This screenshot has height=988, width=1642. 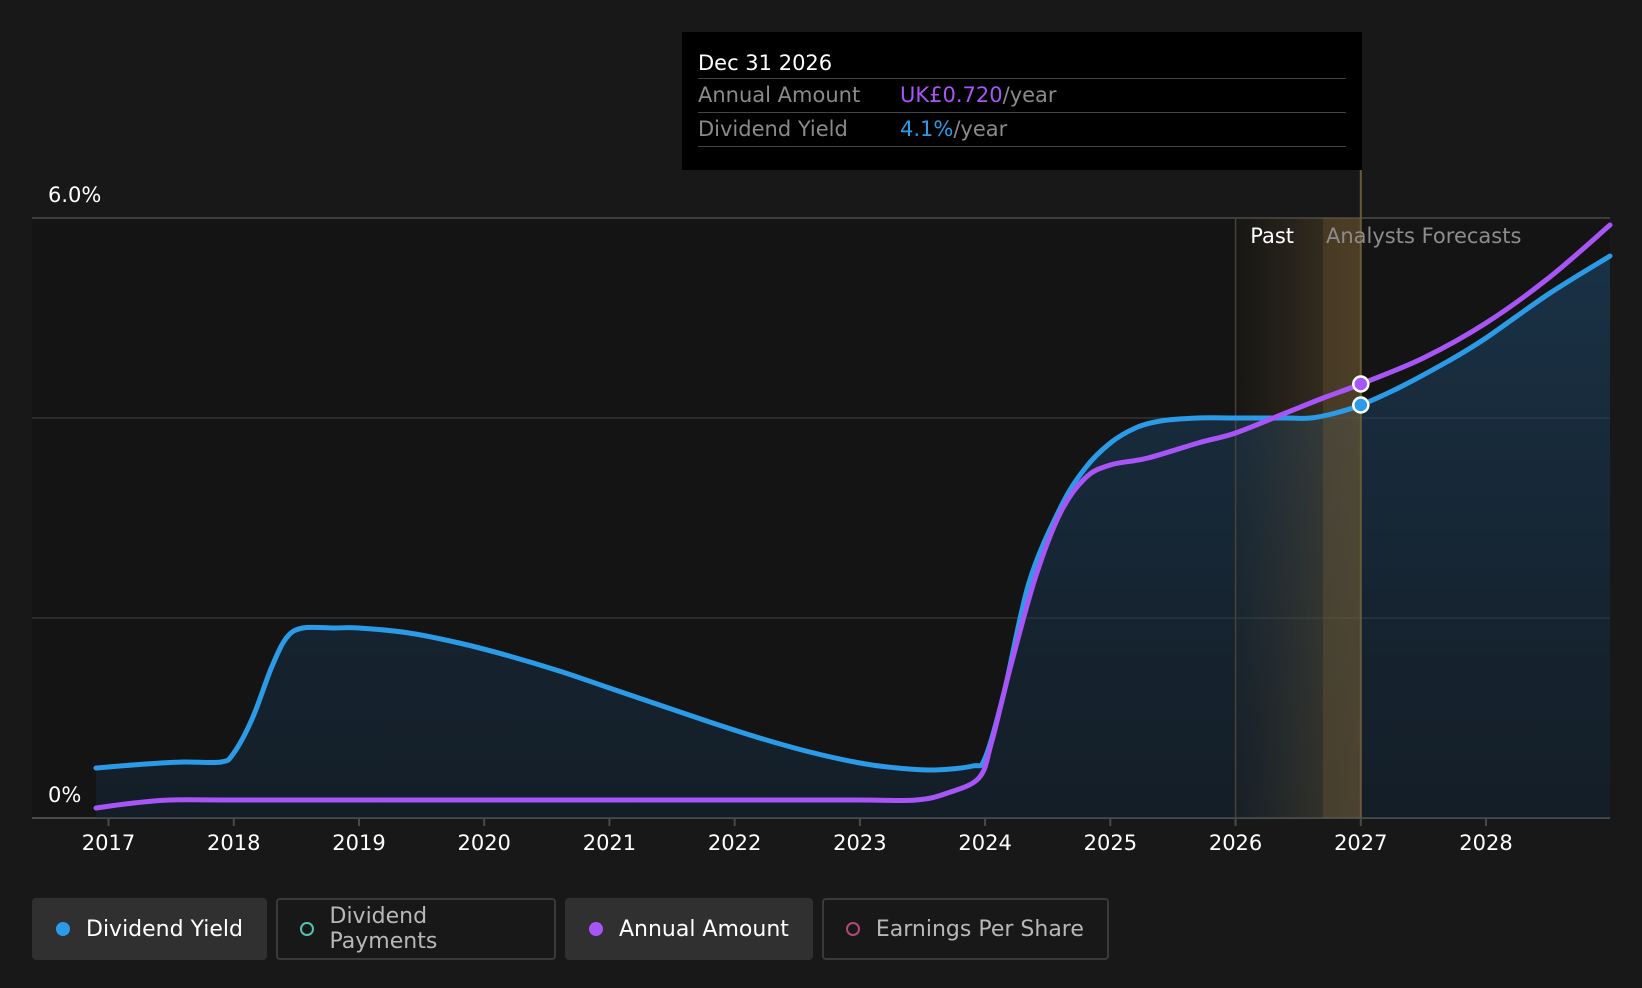 What do you see at coordinates (233, 843) in the screenshot?
I see `x-tick-label: 2018` at bounding box center [233, 843].